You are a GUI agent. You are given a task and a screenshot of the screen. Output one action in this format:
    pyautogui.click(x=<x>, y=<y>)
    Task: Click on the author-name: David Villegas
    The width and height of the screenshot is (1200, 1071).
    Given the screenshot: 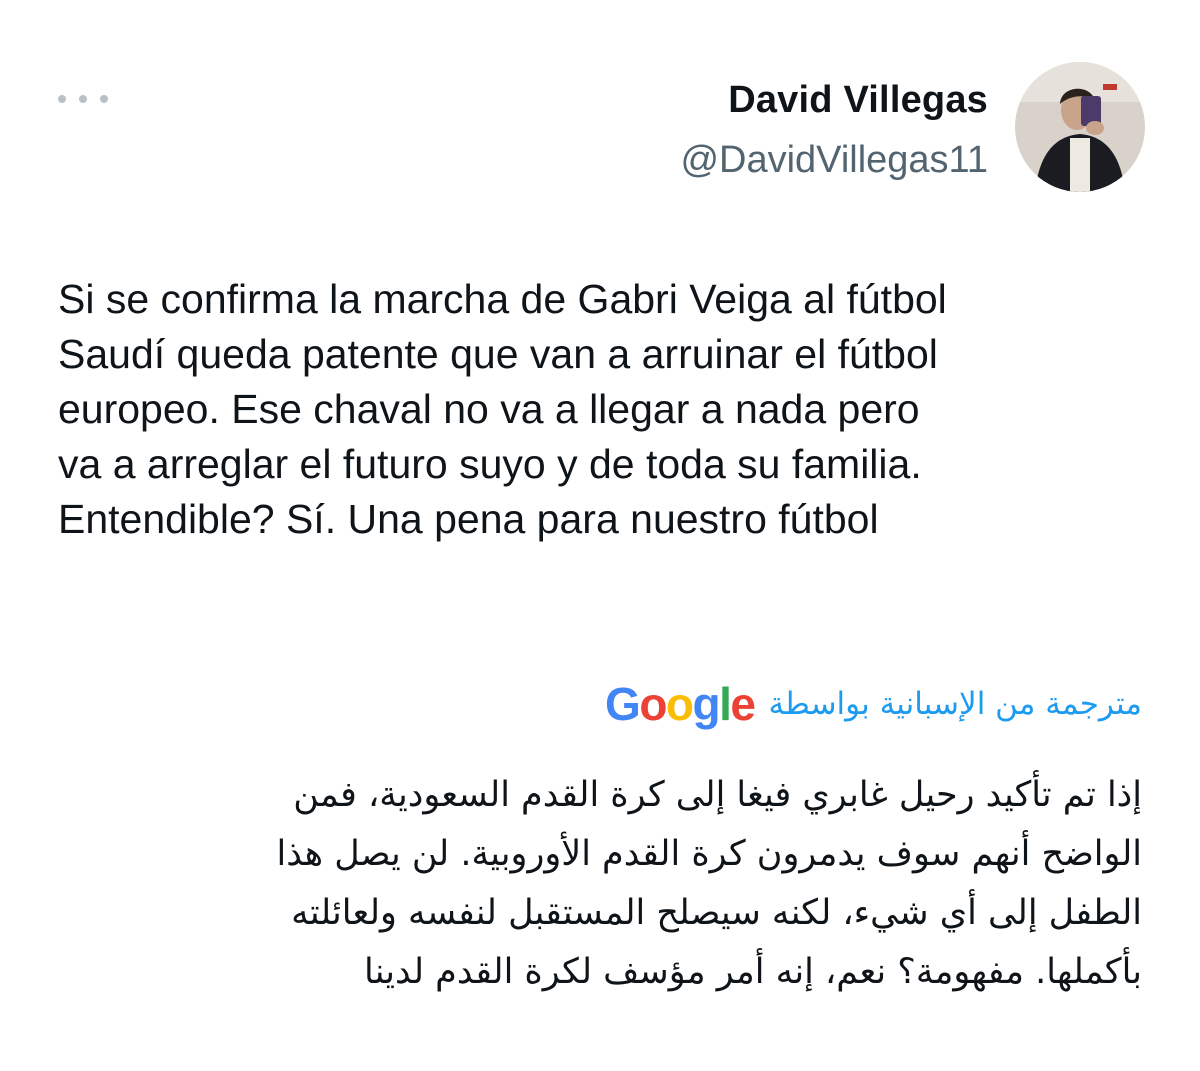 What is the action you would take?
    pyautogui.click(x=834, y=100)
    